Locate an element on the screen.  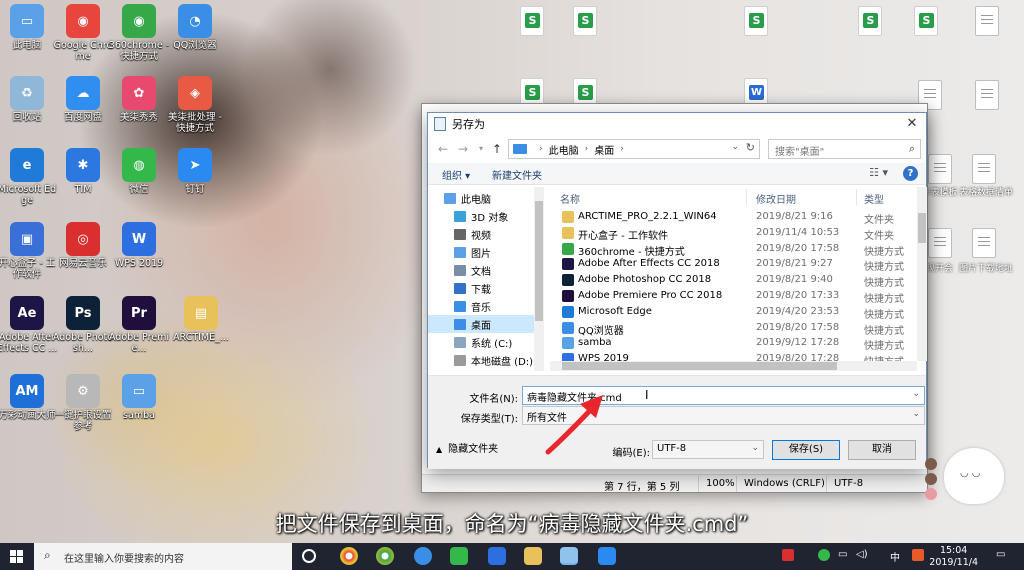
dingtalk-taskbar-icon is located at coordinates (607, 556).